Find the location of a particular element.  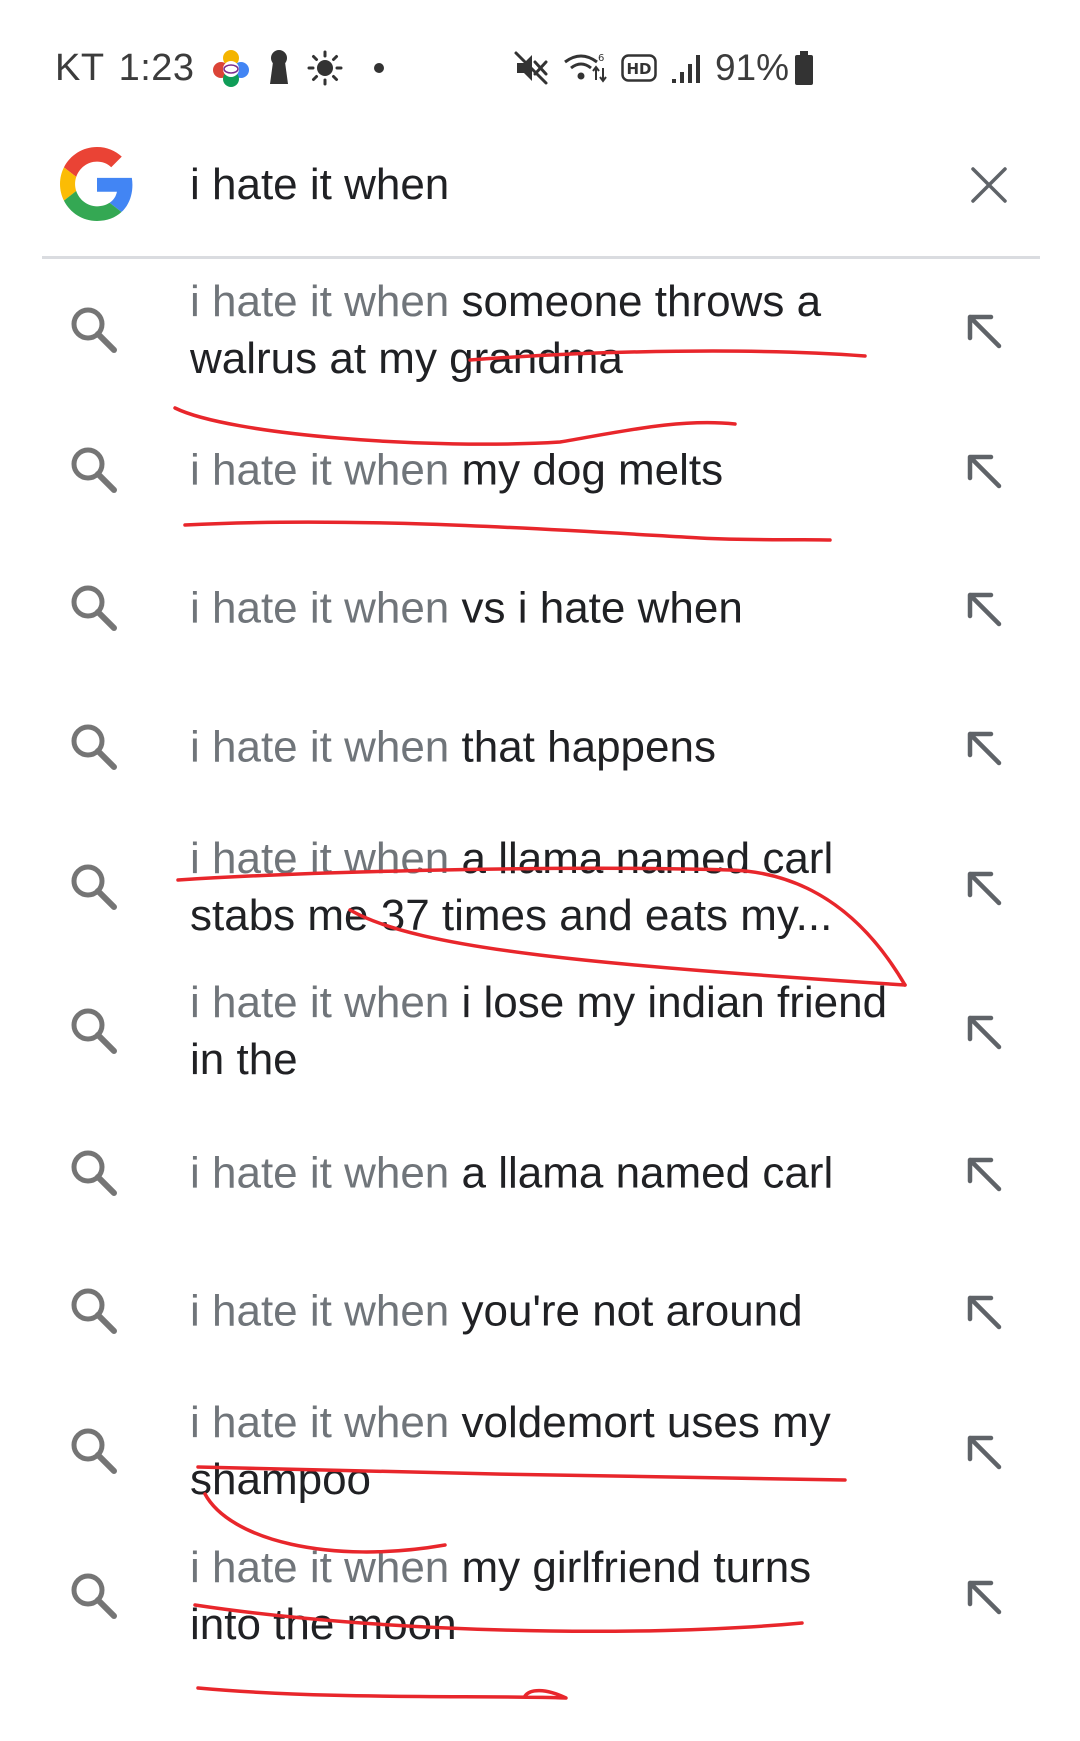

google-g-logo is located at coordinates (97, 184).